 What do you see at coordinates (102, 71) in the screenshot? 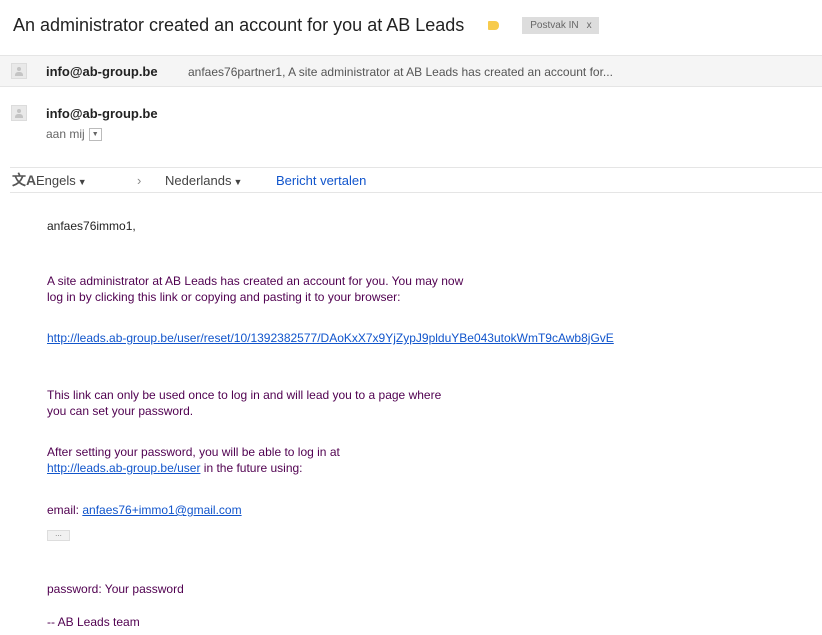
I see `collapsed-sender: info@ab-group.be` at bounding box center [102, 71].